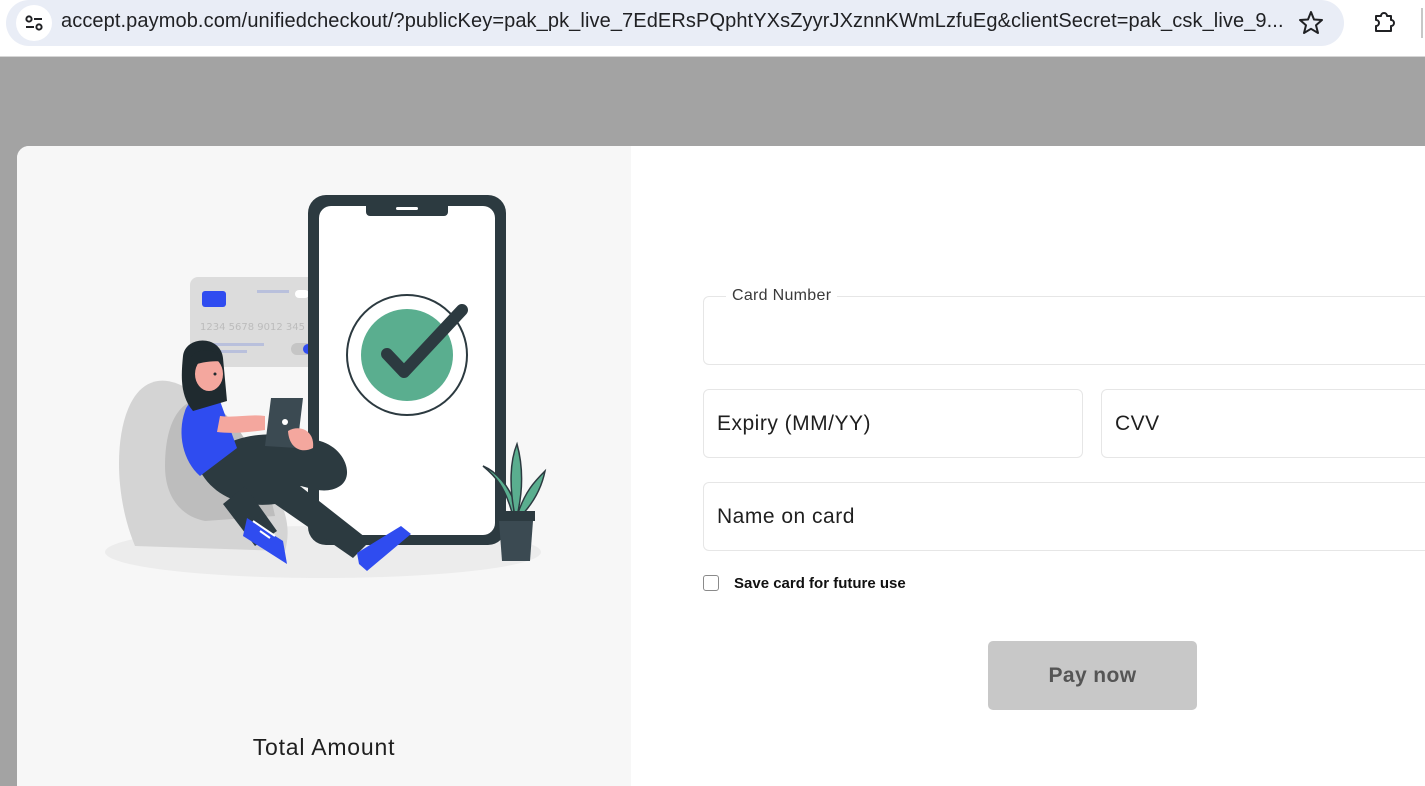  I want to click on expiry-input, so click(893, 423).